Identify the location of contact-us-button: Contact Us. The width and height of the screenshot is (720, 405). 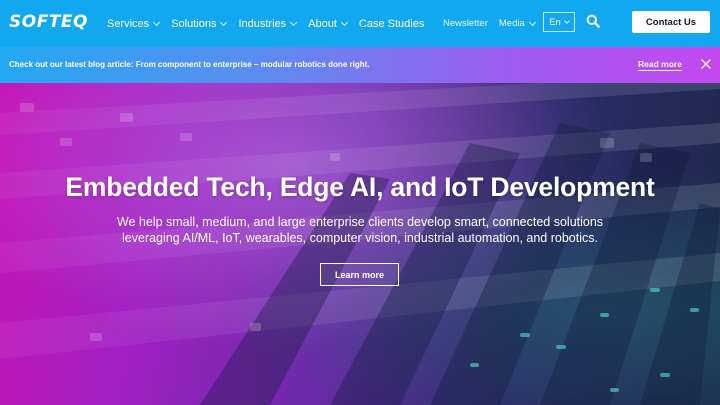
(671, 22).